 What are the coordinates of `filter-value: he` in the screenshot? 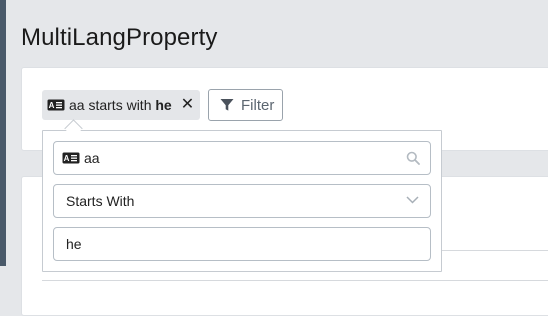 It's located at (163, 105).